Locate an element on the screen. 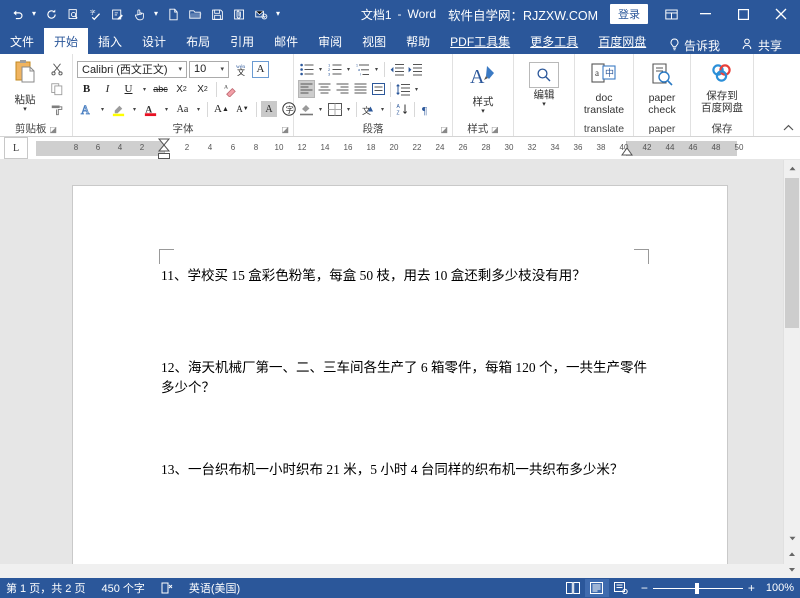  show-formatting-marks-icon: ¶ is located at coordinates (426, 109).